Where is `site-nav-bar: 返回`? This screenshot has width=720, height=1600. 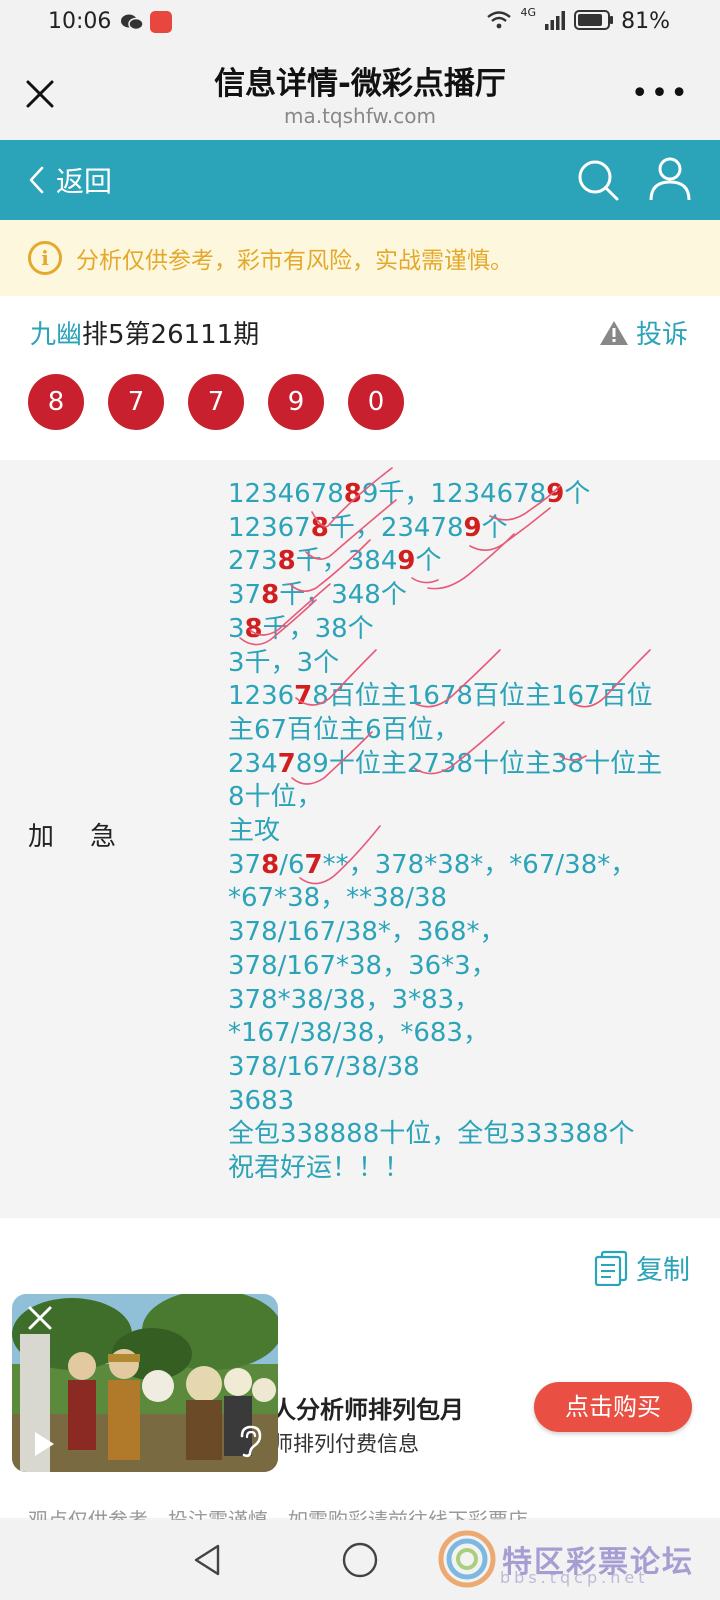 site-nav-bar: 返回 is located at coordinates (360, 180).